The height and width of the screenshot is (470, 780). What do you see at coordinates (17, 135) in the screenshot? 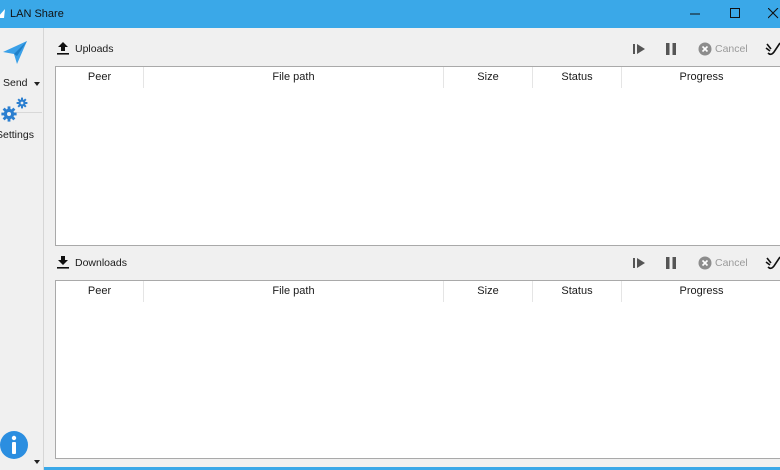
I see `settings-label: Settings` at bounding box center [17, 135].